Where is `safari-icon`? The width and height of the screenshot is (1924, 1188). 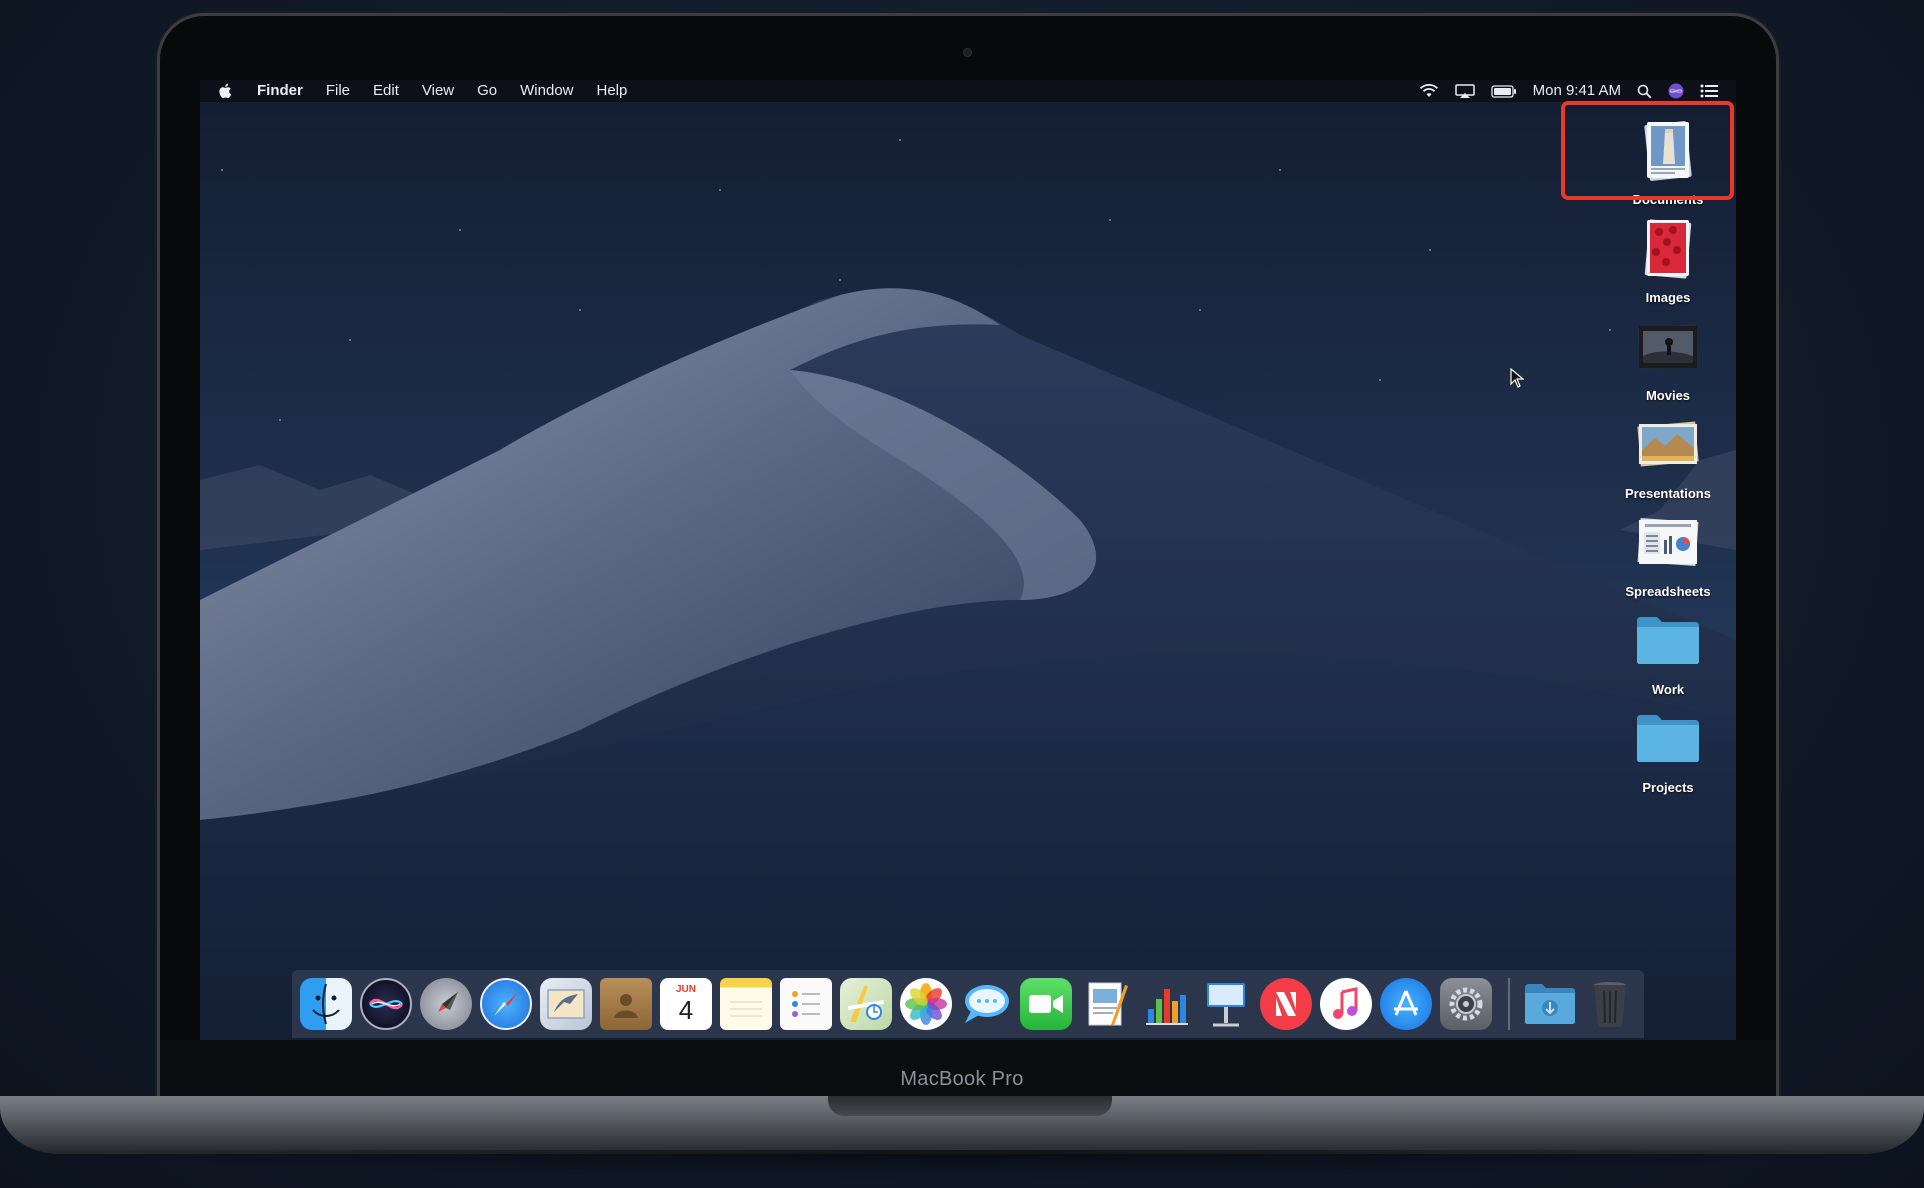 safari-icon is located at coordinates (506, 1004).